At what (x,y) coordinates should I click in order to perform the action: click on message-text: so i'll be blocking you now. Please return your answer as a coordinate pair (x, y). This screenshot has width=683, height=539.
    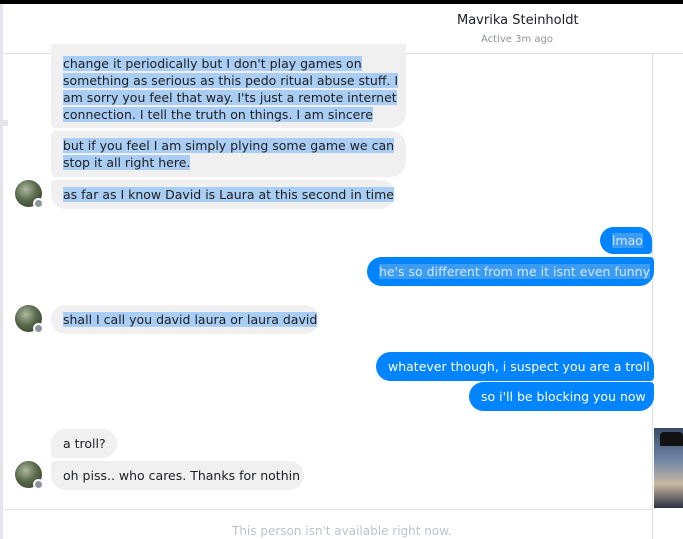
    Looking at the image, I should click on (563, 396).